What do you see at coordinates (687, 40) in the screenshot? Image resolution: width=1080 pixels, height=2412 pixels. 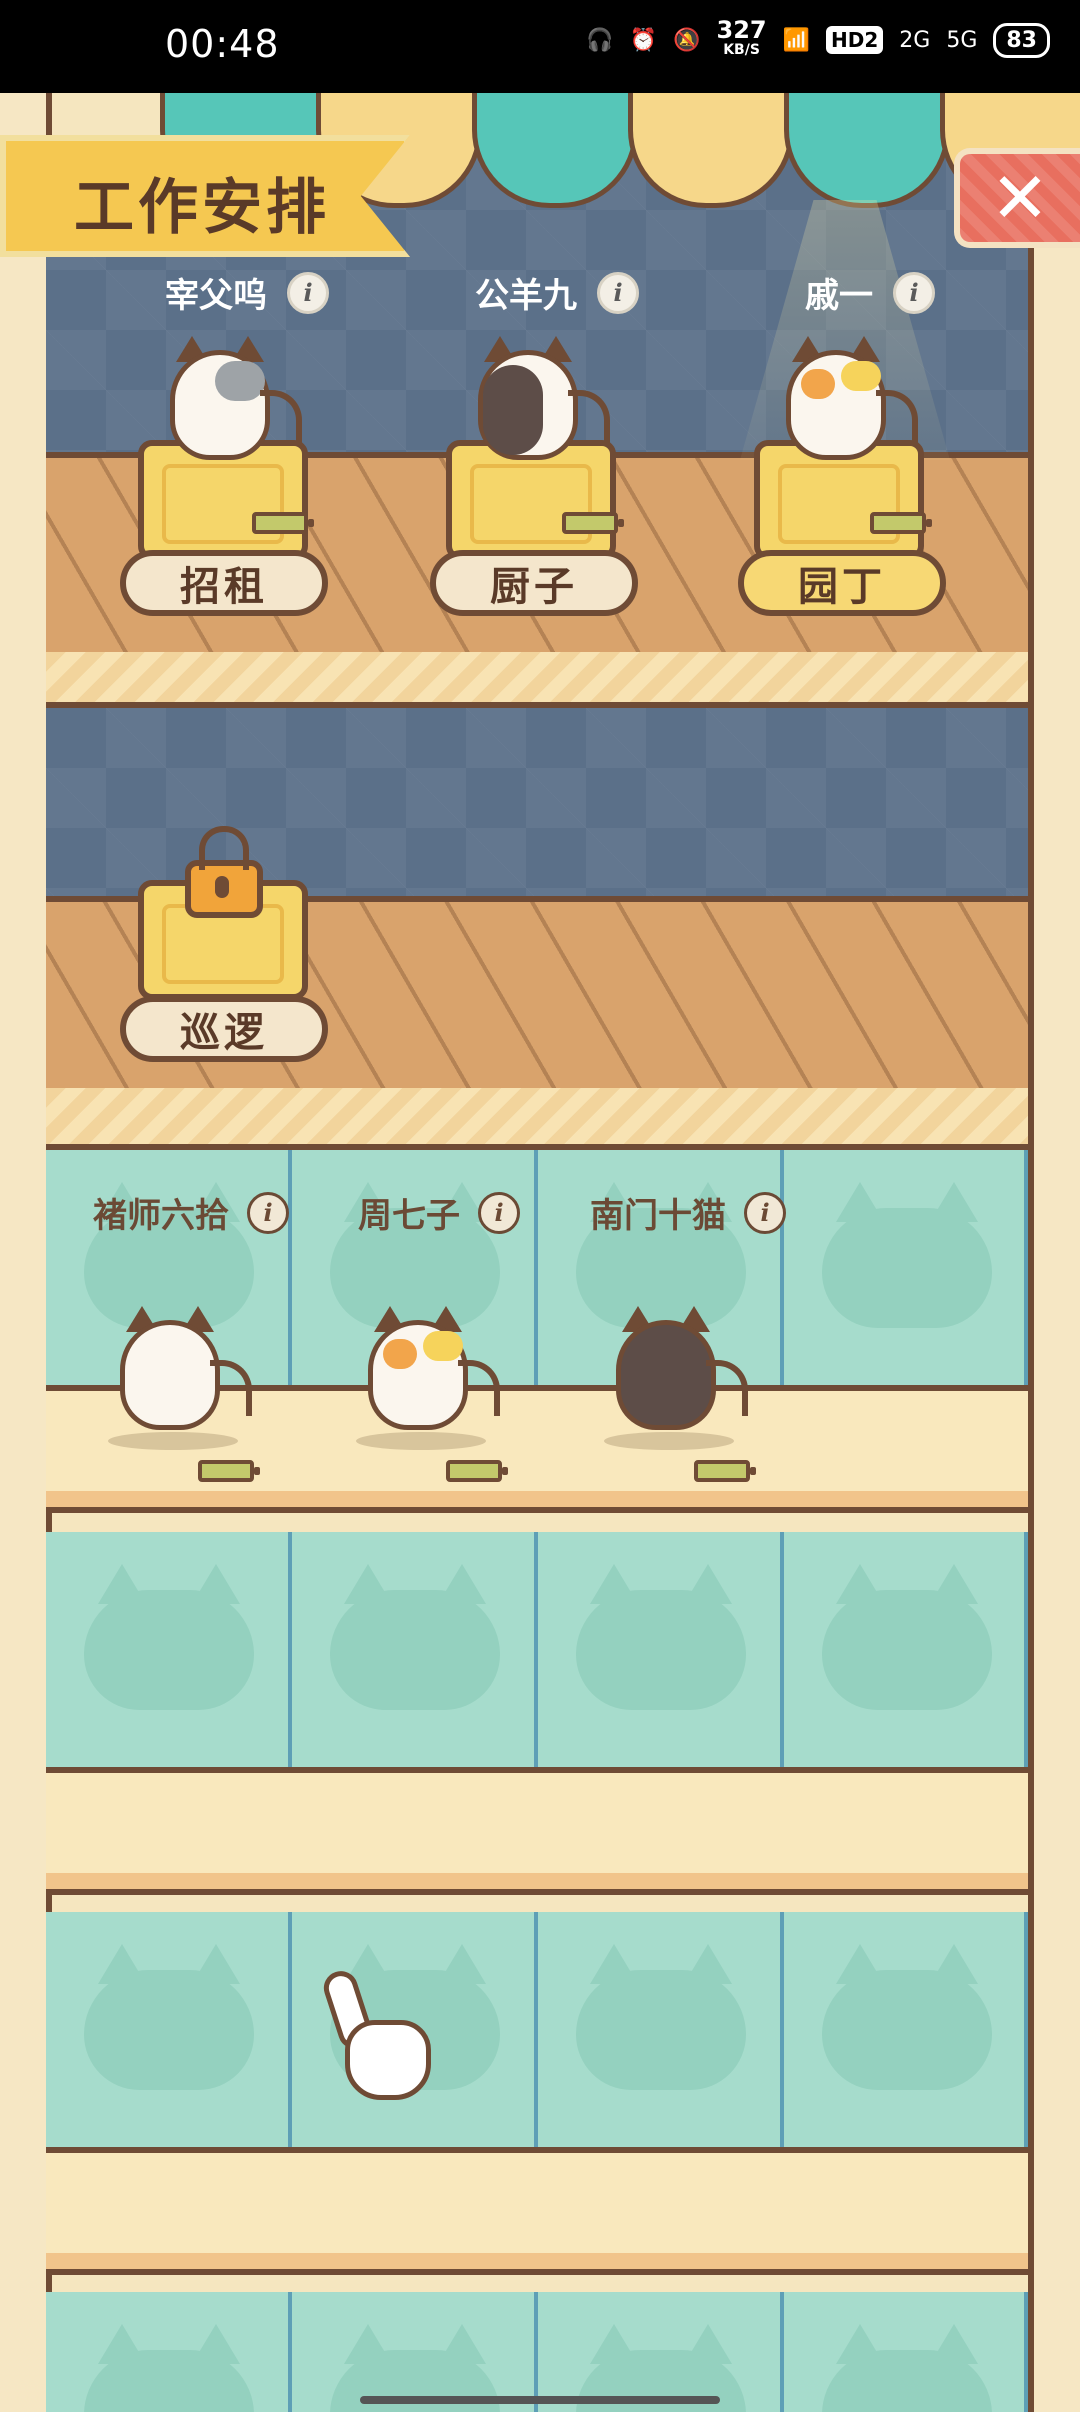 I see `mute-icon: 🔕` at bounding box center [687, 40].